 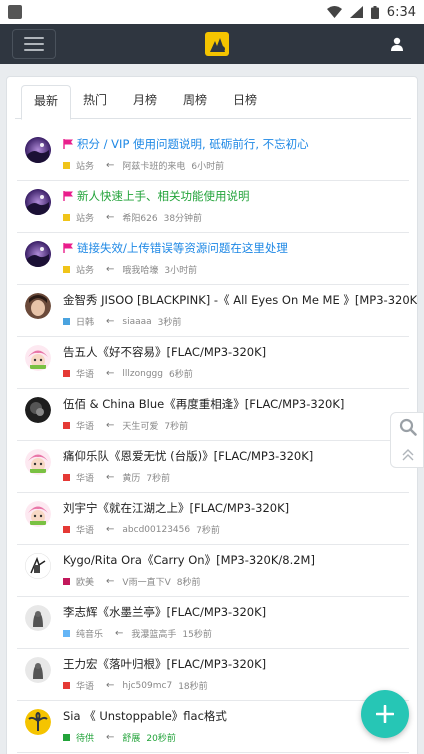 What do you see at coordinates (213, 259) in the screenshot?
I see `thread-row: 链接失效/上传错误等资源问题在这里处理 站务 ← 哦我哈壕 3小时前` at bounding box center [213, 259].